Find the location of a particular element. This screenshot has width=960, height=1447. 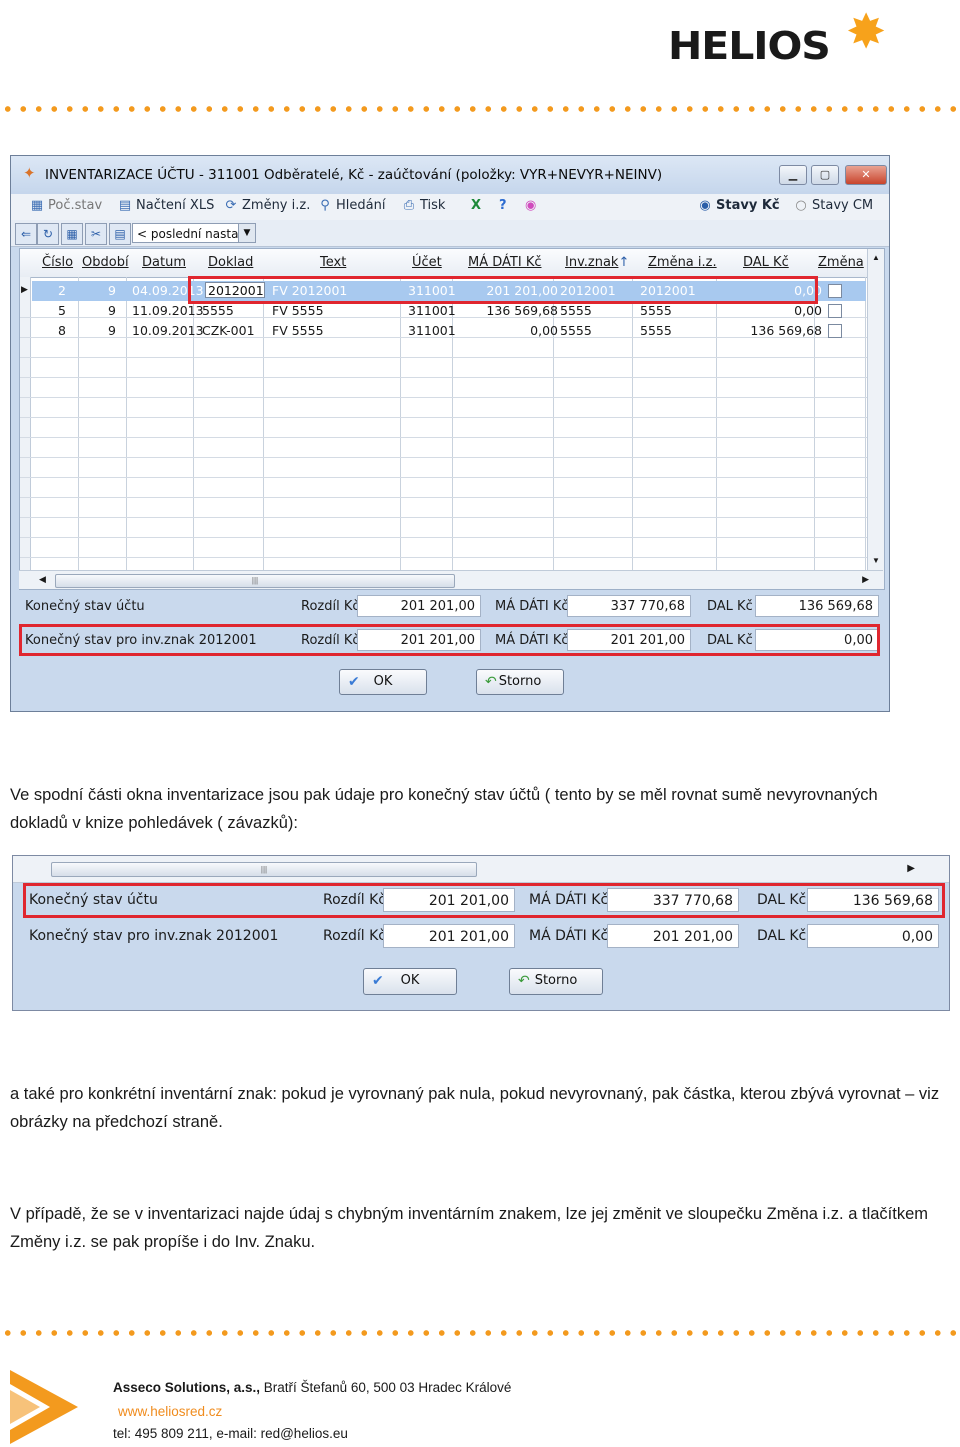

row-header: ▶ is located at coordinates (25, 433).